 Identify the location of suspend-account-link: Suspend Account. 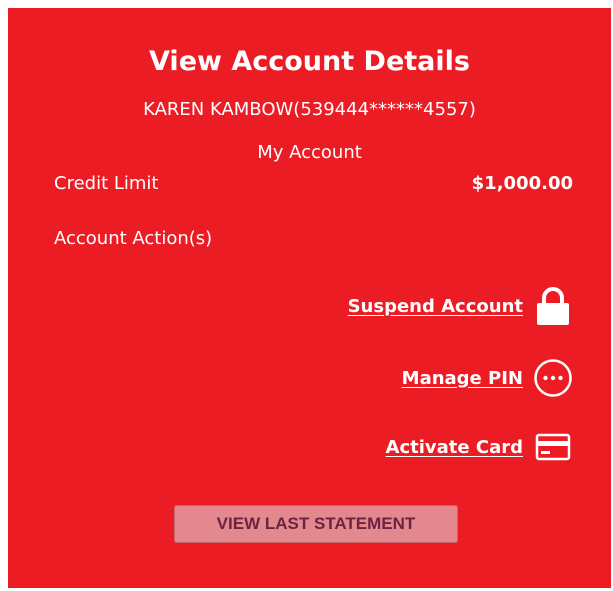
(435, 306).